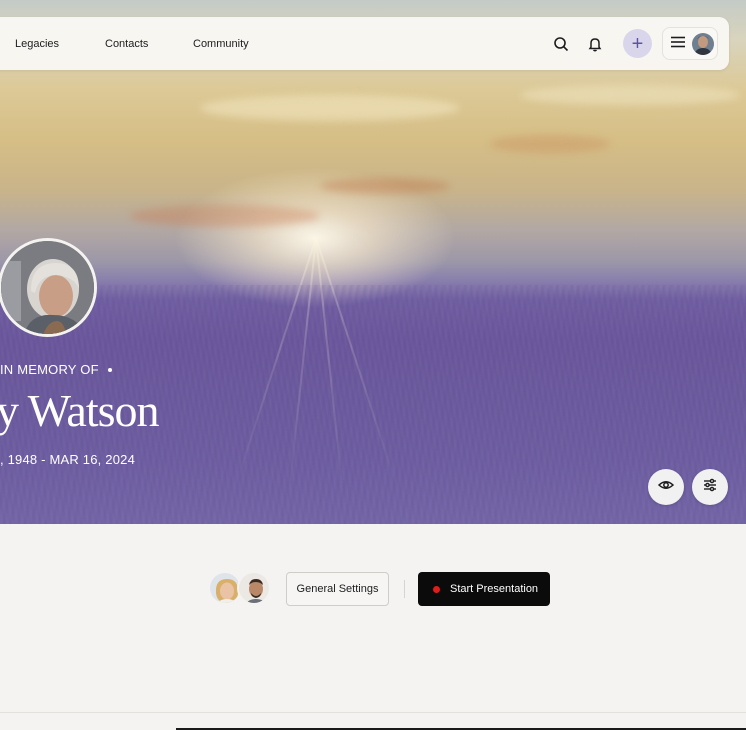 The width and height of the screenshot is (746, 730). What do you see at coordinates (561, 44) in the screenshot?
I see `search-icon` at bounding box center [561, 44].